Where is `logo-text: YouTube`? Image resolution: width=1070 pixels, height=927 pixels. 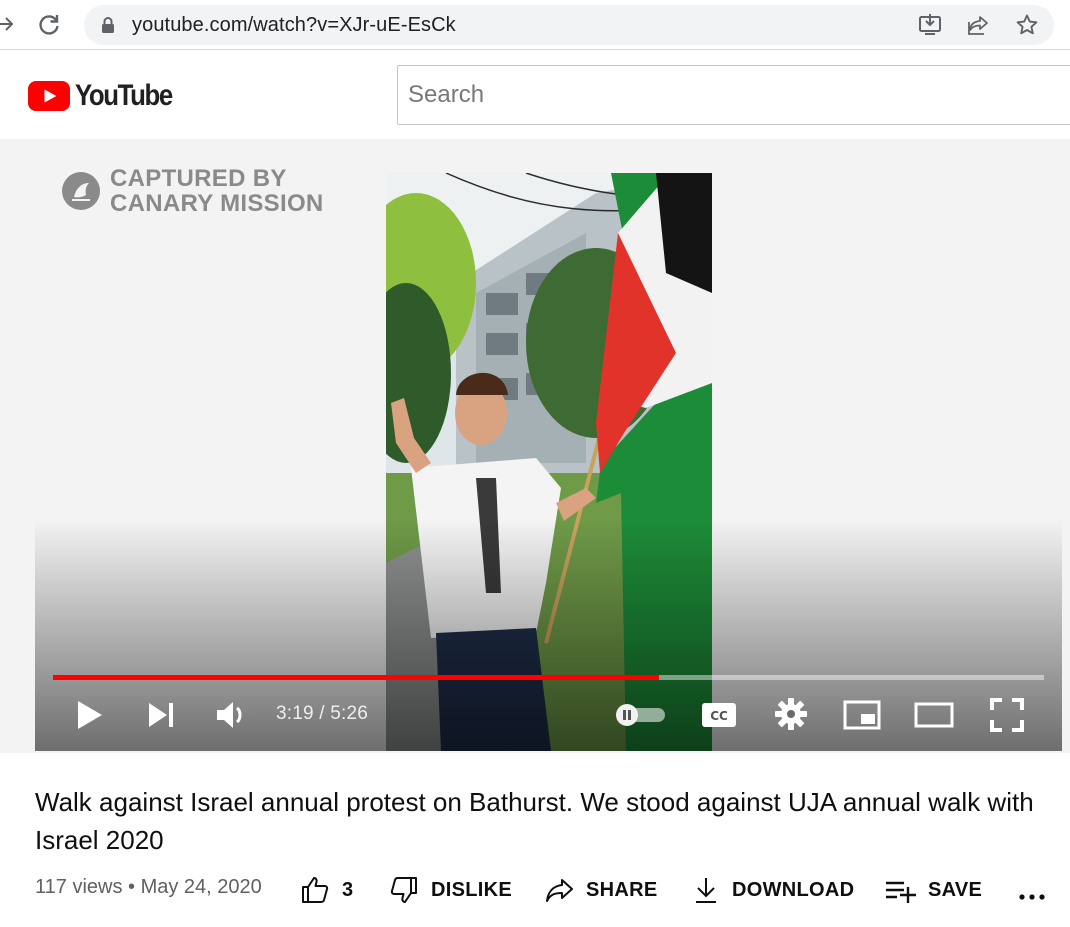
logo-text: YouTube is located at coordinates (124, 95).